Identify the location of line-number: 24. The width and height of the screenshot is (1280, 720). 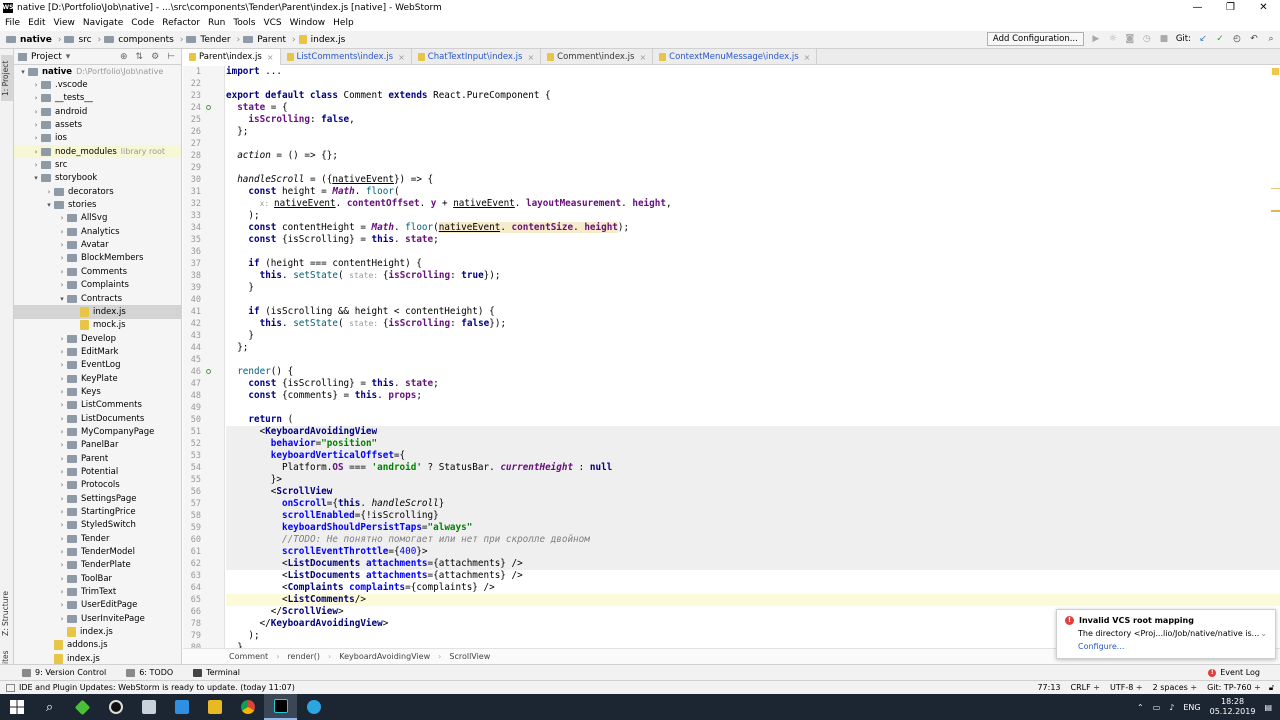
(203, 108).